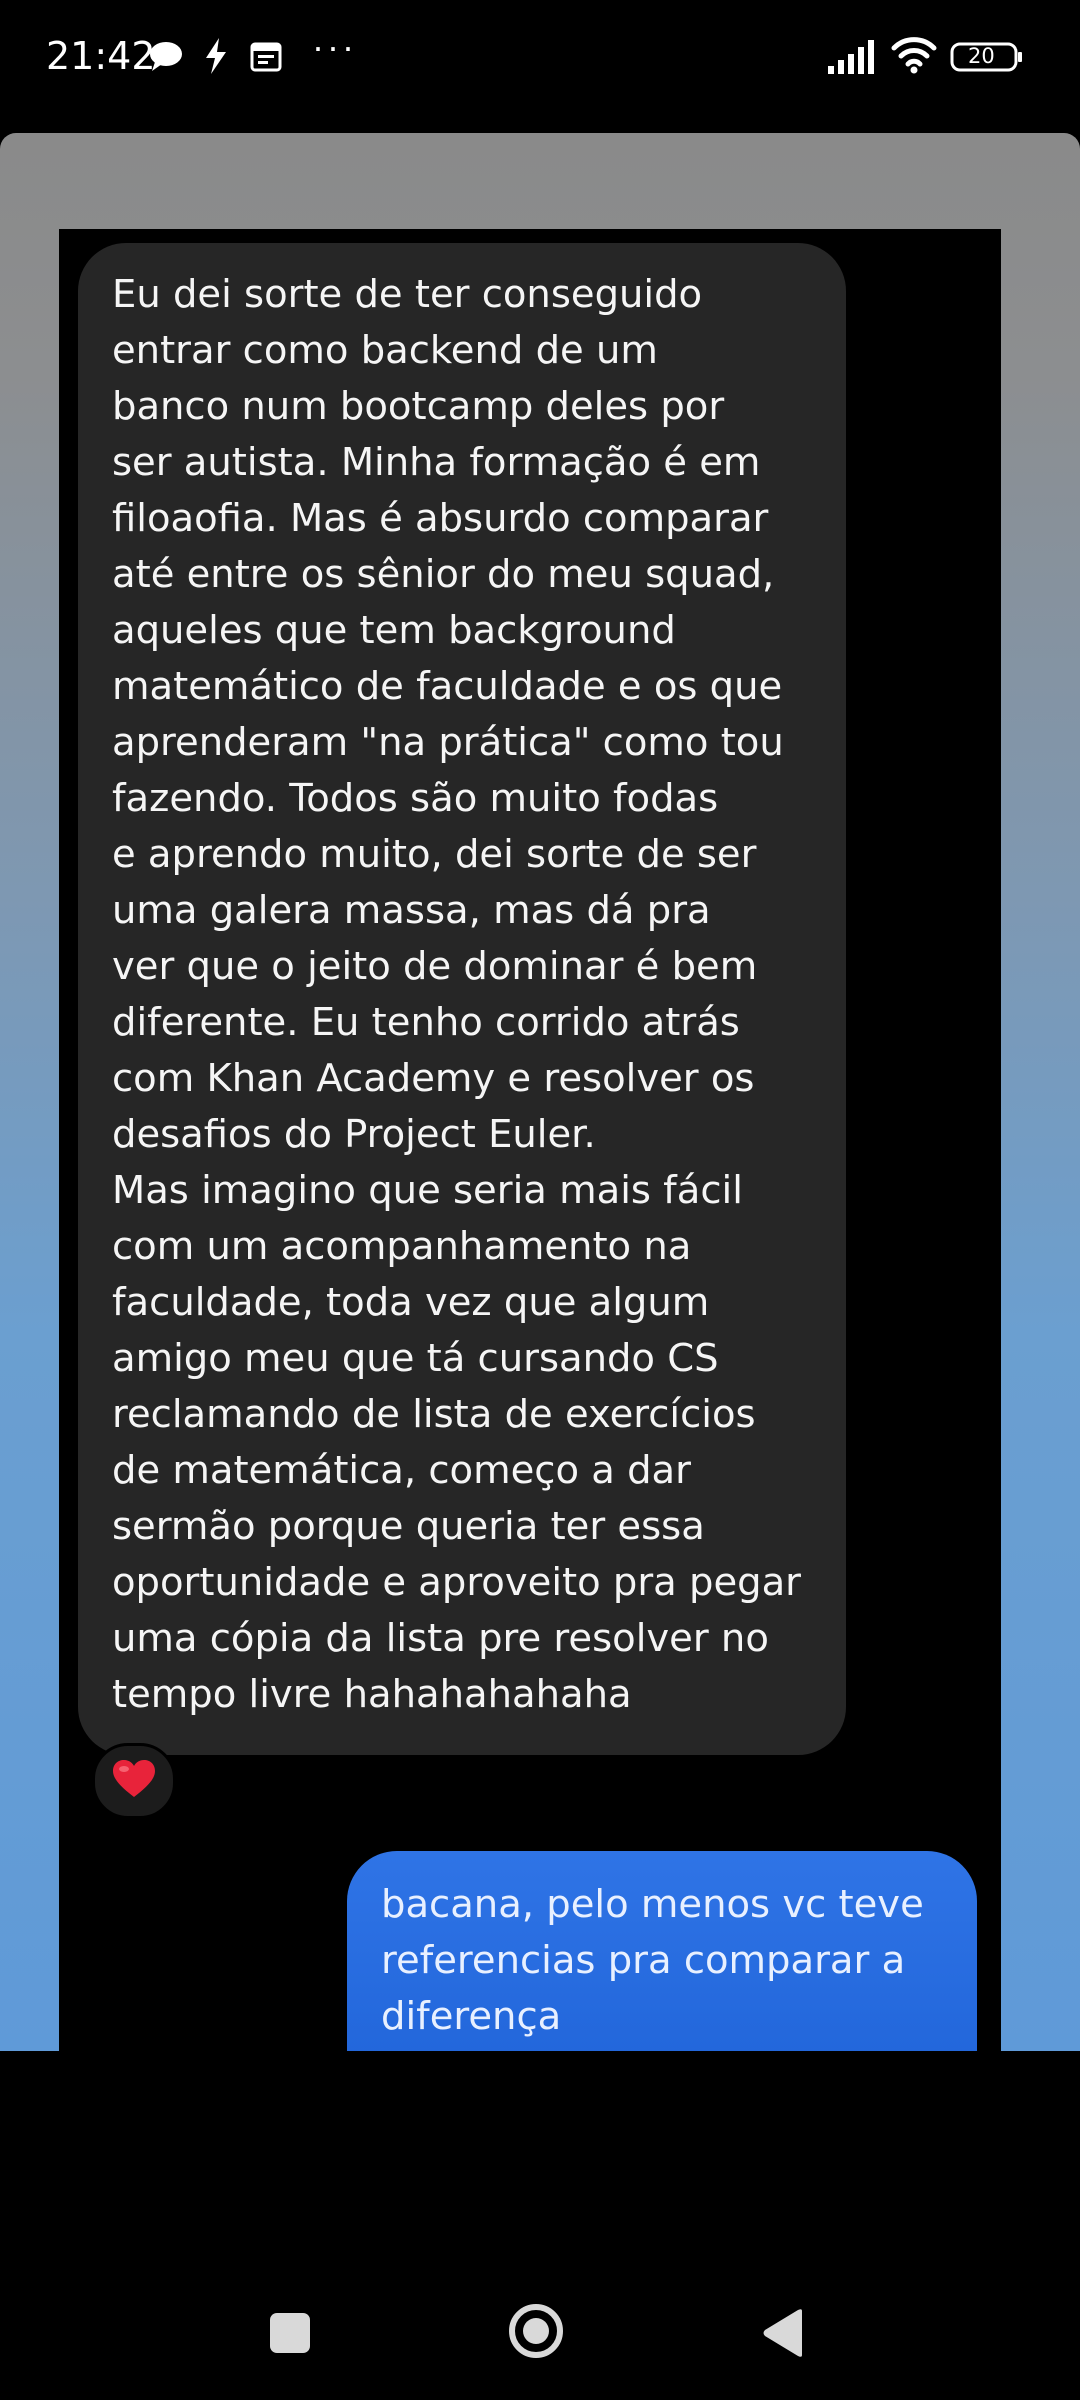 Image resolution: width=1080 pixels, height=2400 pixels. I want to click on recents-button, so click(290, 2335).